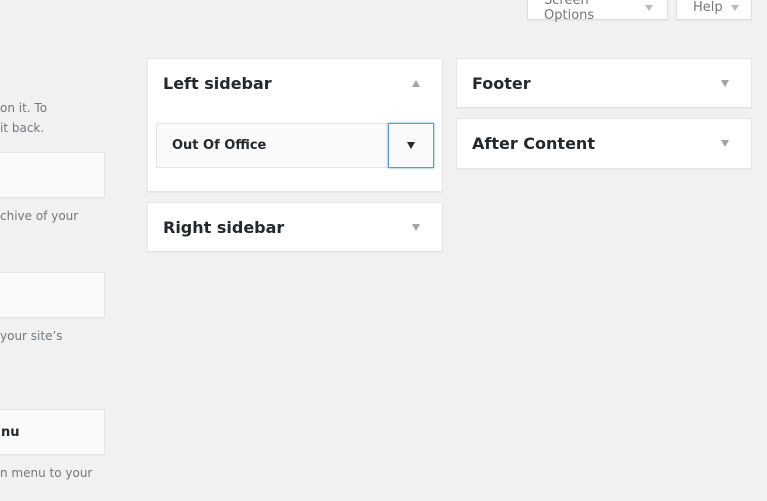 The height and width of the screenshot is (501, 767). I want to click on sidebar-right: Right sidebar, so click(295, 227).